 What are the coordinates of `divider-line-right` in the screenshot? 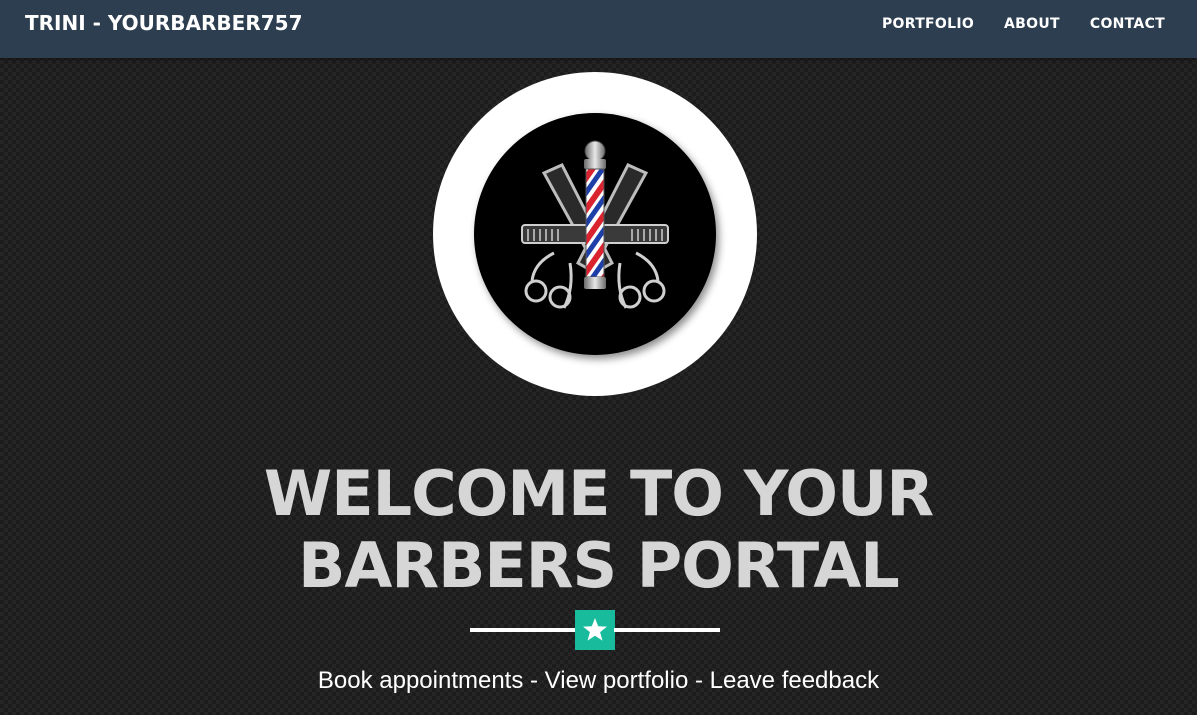 It's located at (667, 630).